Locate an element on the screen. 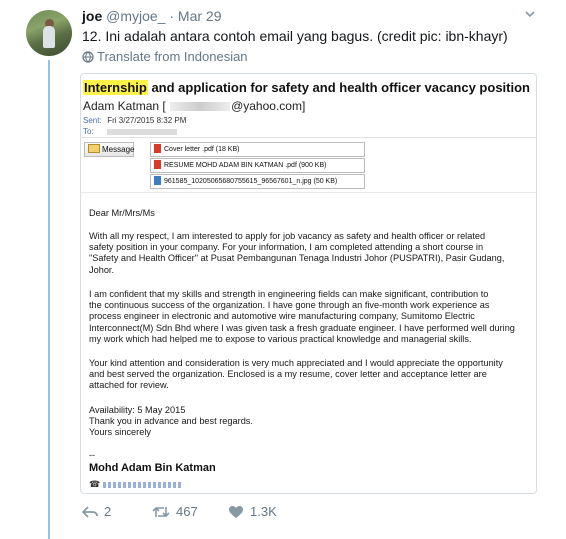 Image resolution: width=566 pixels, height=539 pixels. closing-line: Thank you in advance and best regards. is located at coordinates (171, 421).